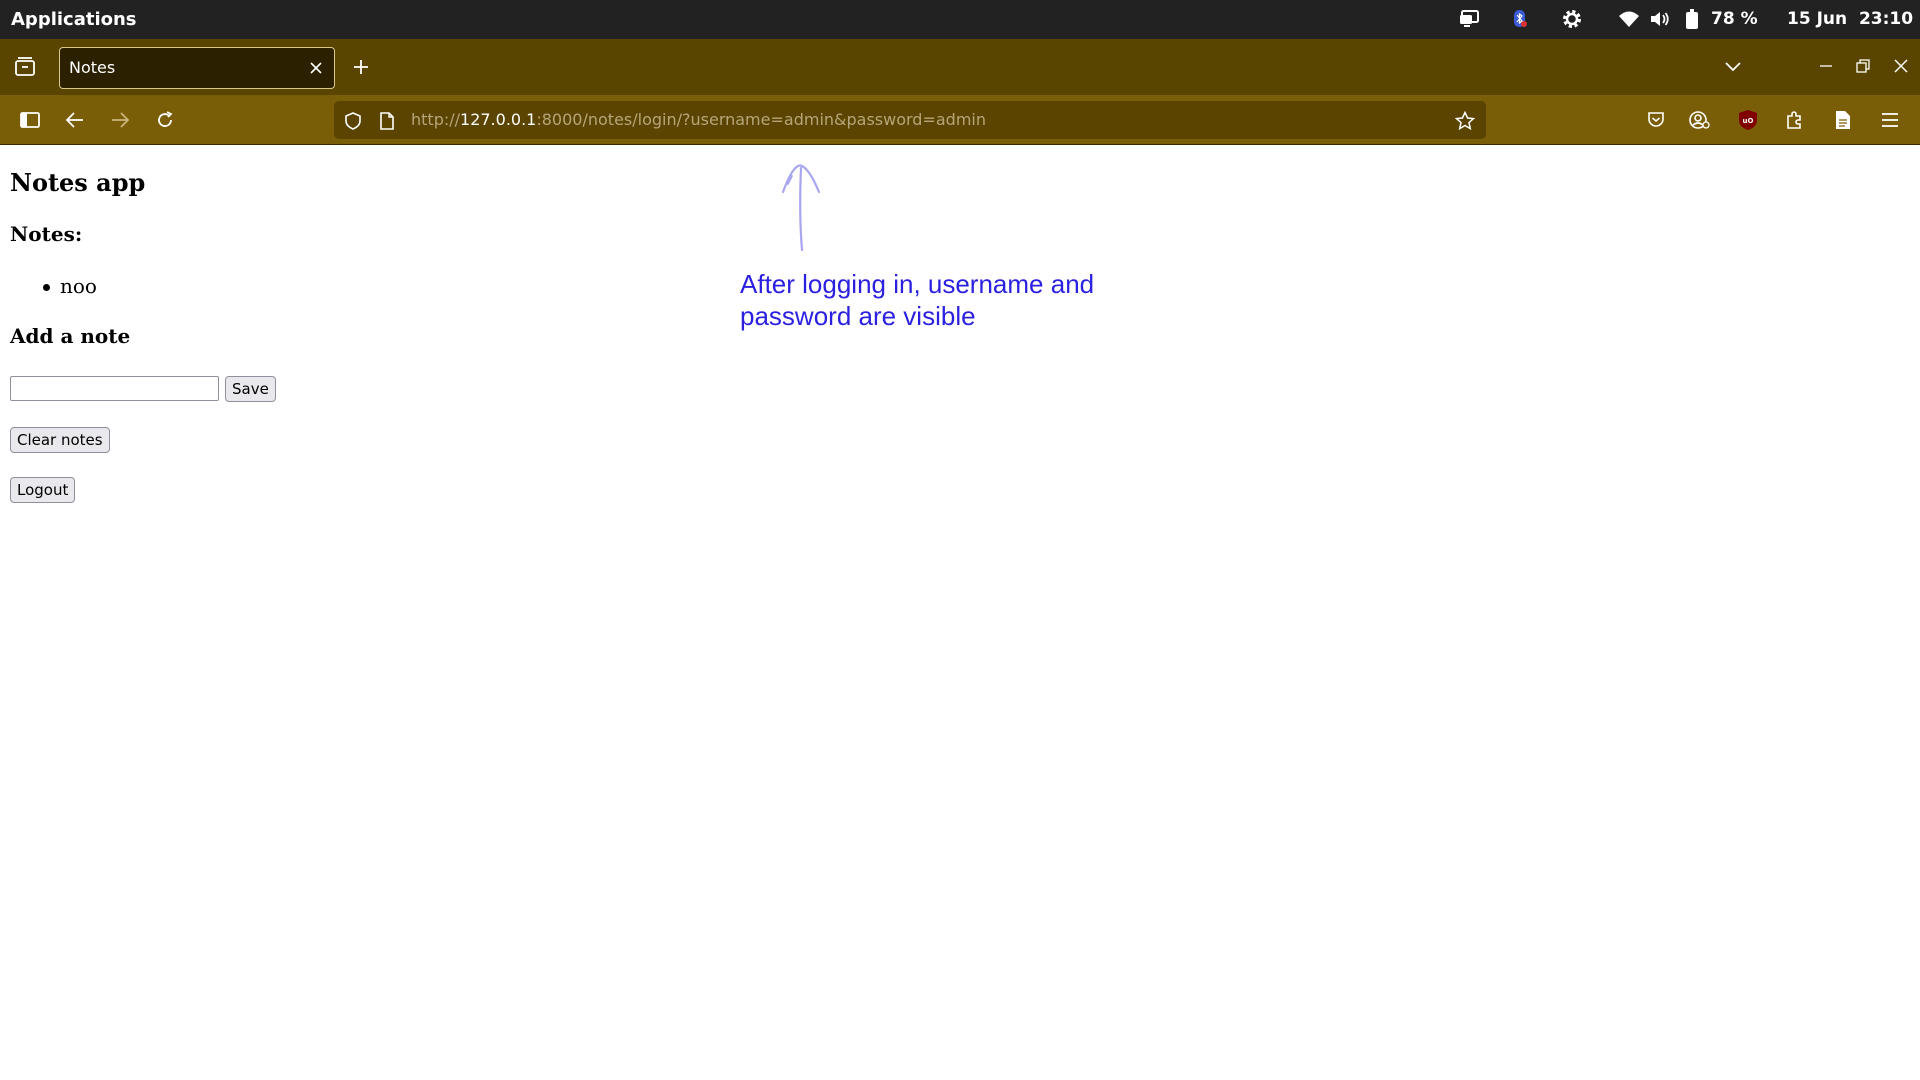  What do you see at coordinates (1843, 120) in the screenshot?
I see `reader-document-icon` at bounding box center [1843, 120].